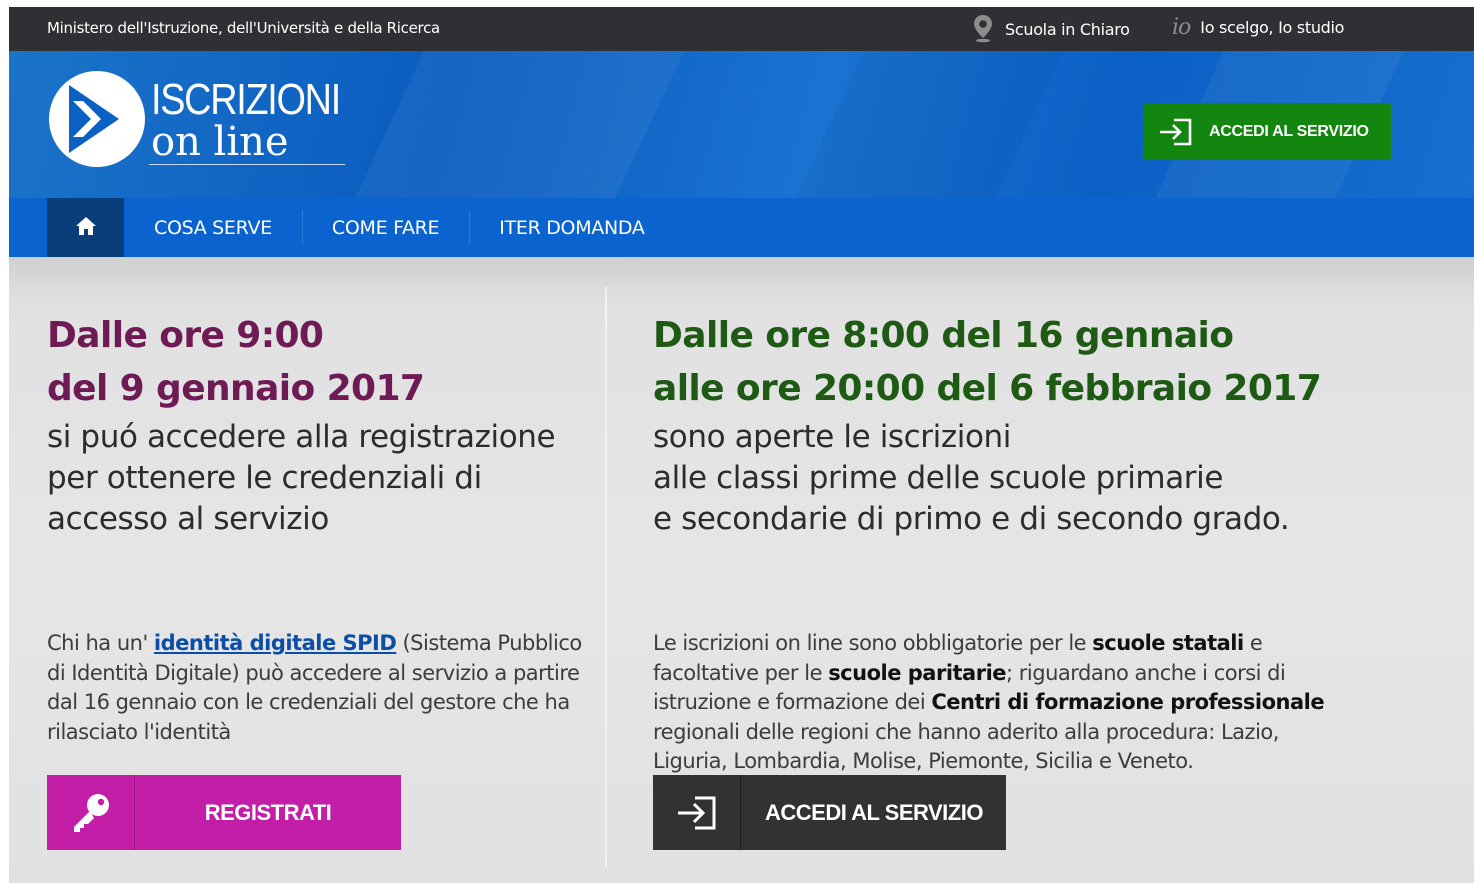  I want to click on enrollment-date-line: alle ore 20:00 del 6 febbraio 2017, so click(987, 388).